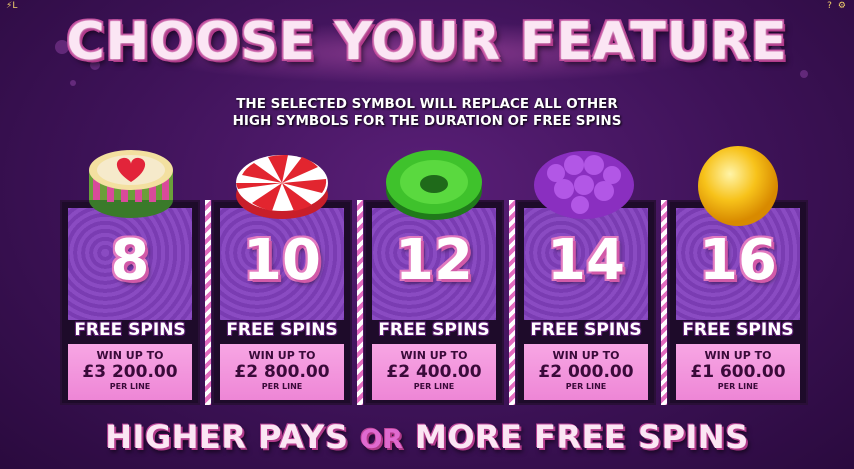 Image resolution: width=854 pixels, height=469 pixels. What do you see at coordinates (842, 6) in the screenshot?
I see `settings-icon: ⚙` at bounding box center [842, 6].